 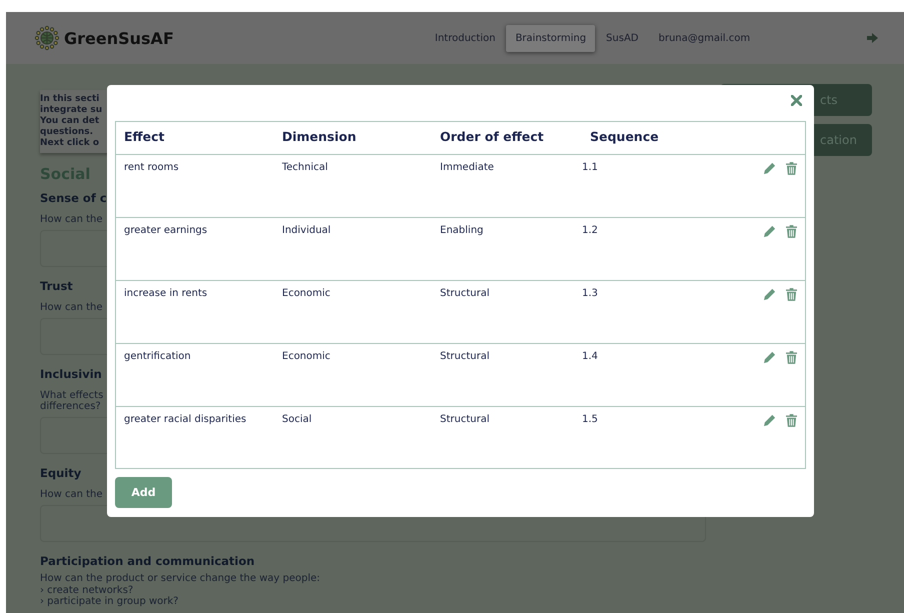 I want to click on table-cell-text: Social, so click(x=297, y=419).